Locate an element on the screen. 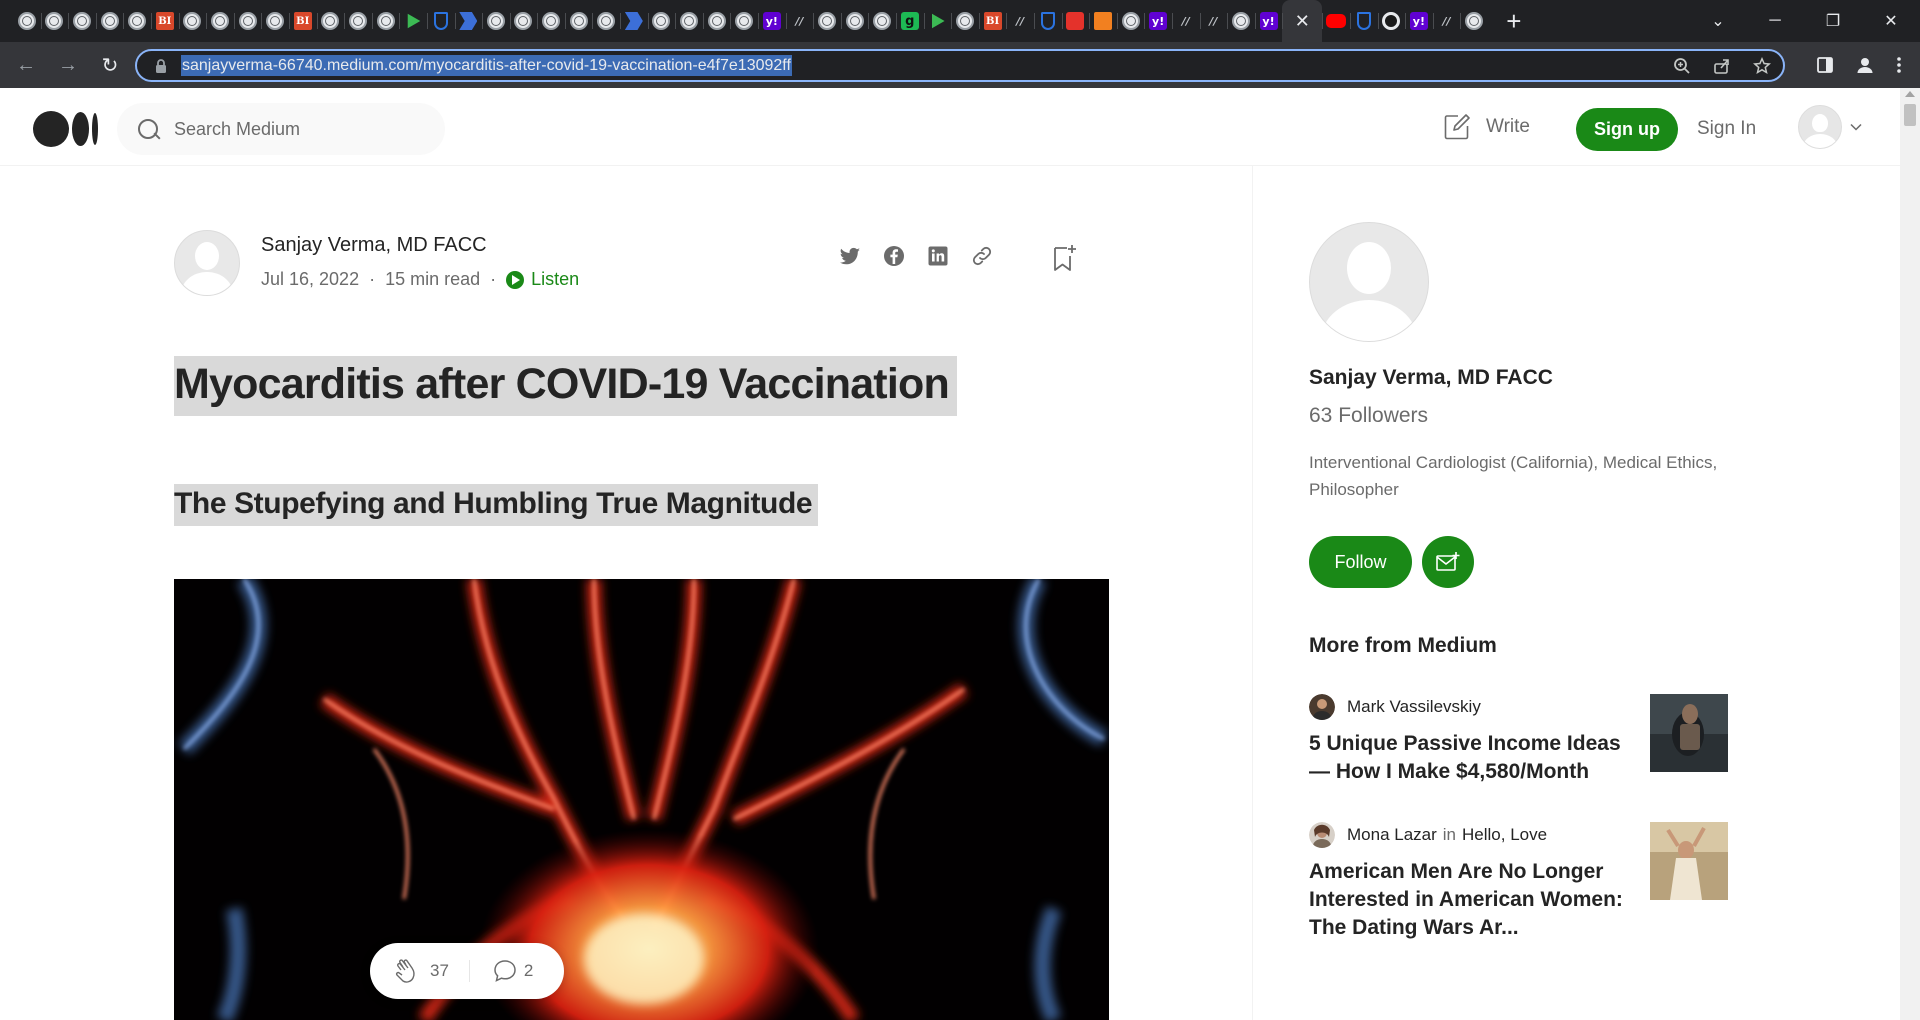  bookmark-star-icon is located at coordinates (1762, 65).